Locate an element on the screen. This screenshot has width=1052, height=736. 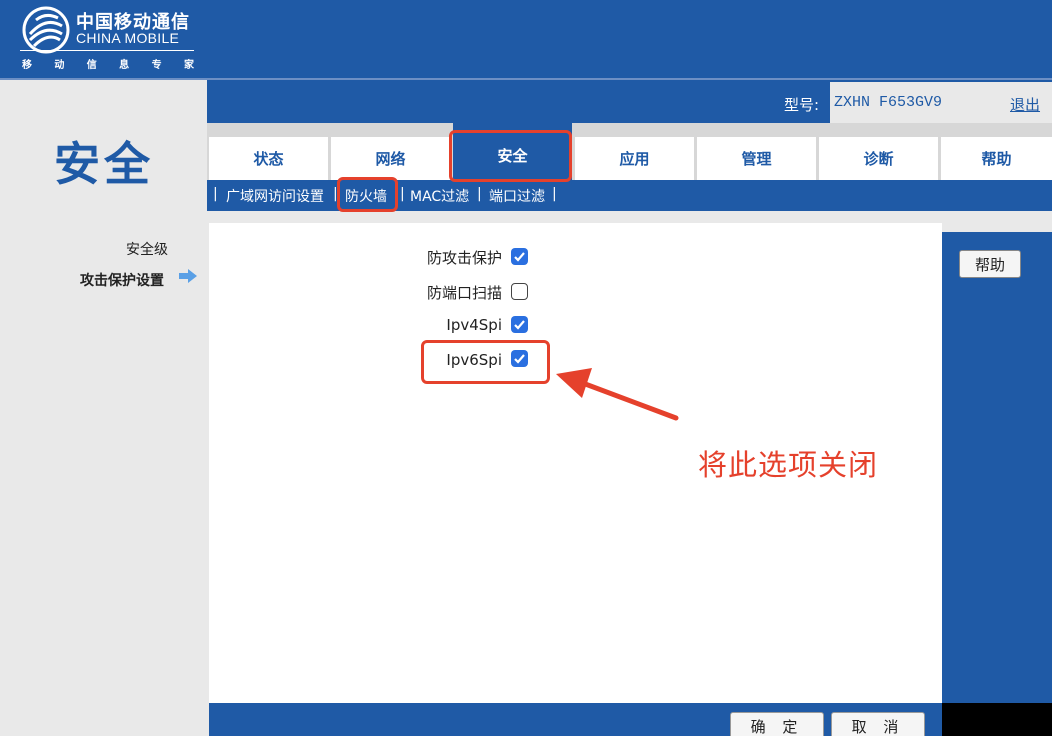
section-title: 安全 is located at coordinates (104, 164).